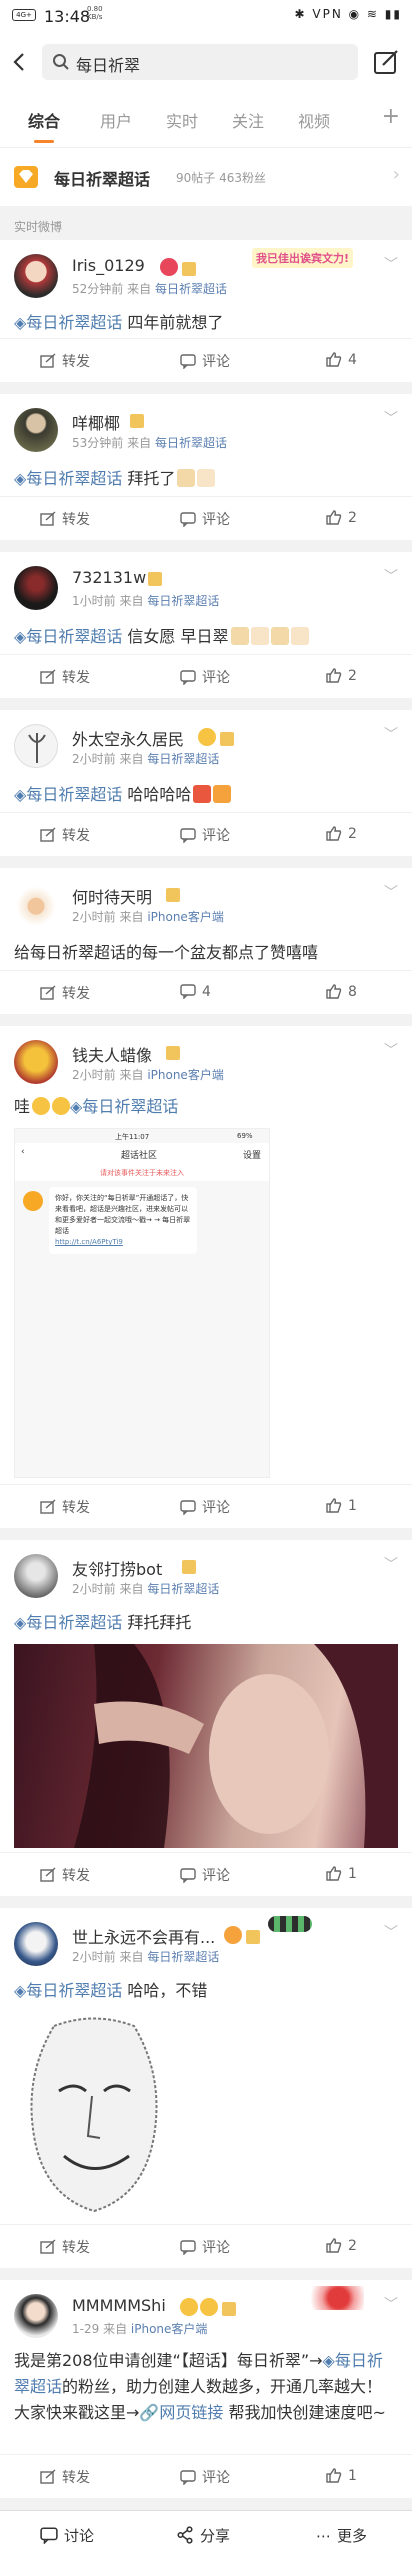 Image resolution: width=412 pixels, height=2560 pixels. I want to click on share-button: 分享, so click(203, 2535).